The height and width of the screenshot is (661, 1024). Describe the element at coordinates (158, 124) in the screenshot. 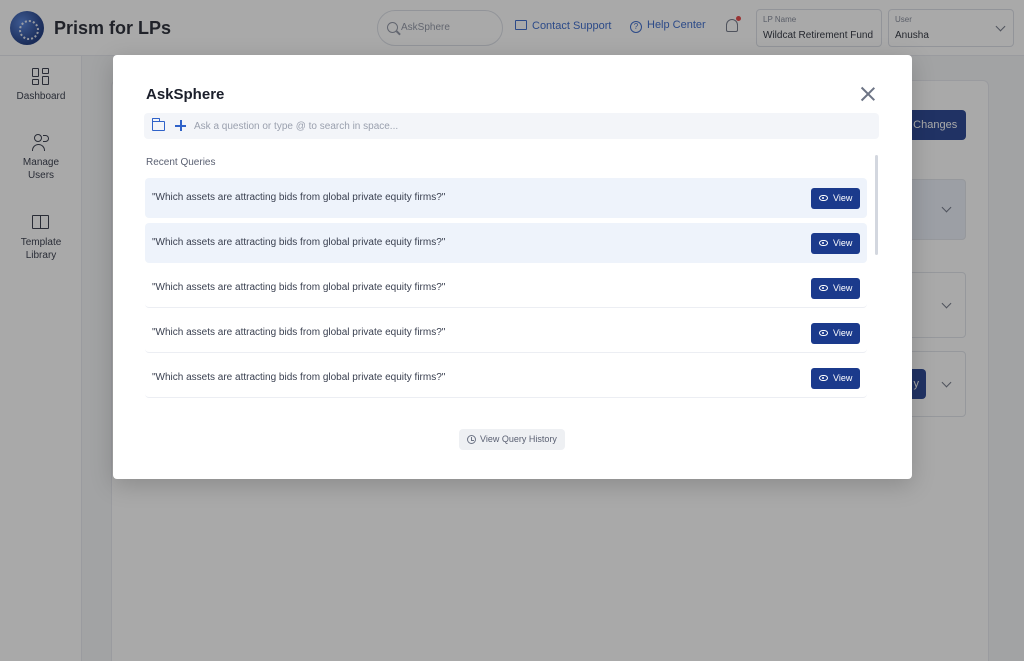

I see `folder-icon` at that location.